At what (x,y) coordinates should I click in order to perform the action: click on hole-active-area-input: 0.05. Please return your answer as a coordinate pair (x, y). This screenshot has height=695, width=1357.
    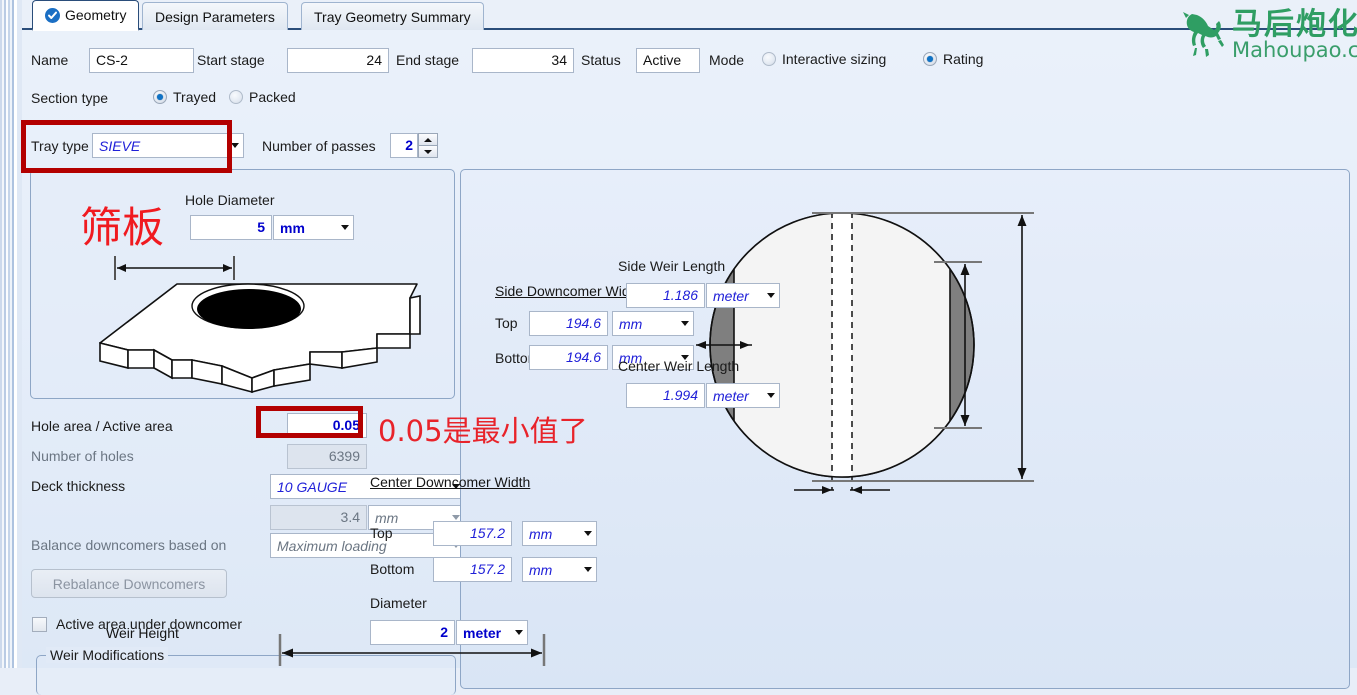
    Looking at the image, I should click on (327, 425).